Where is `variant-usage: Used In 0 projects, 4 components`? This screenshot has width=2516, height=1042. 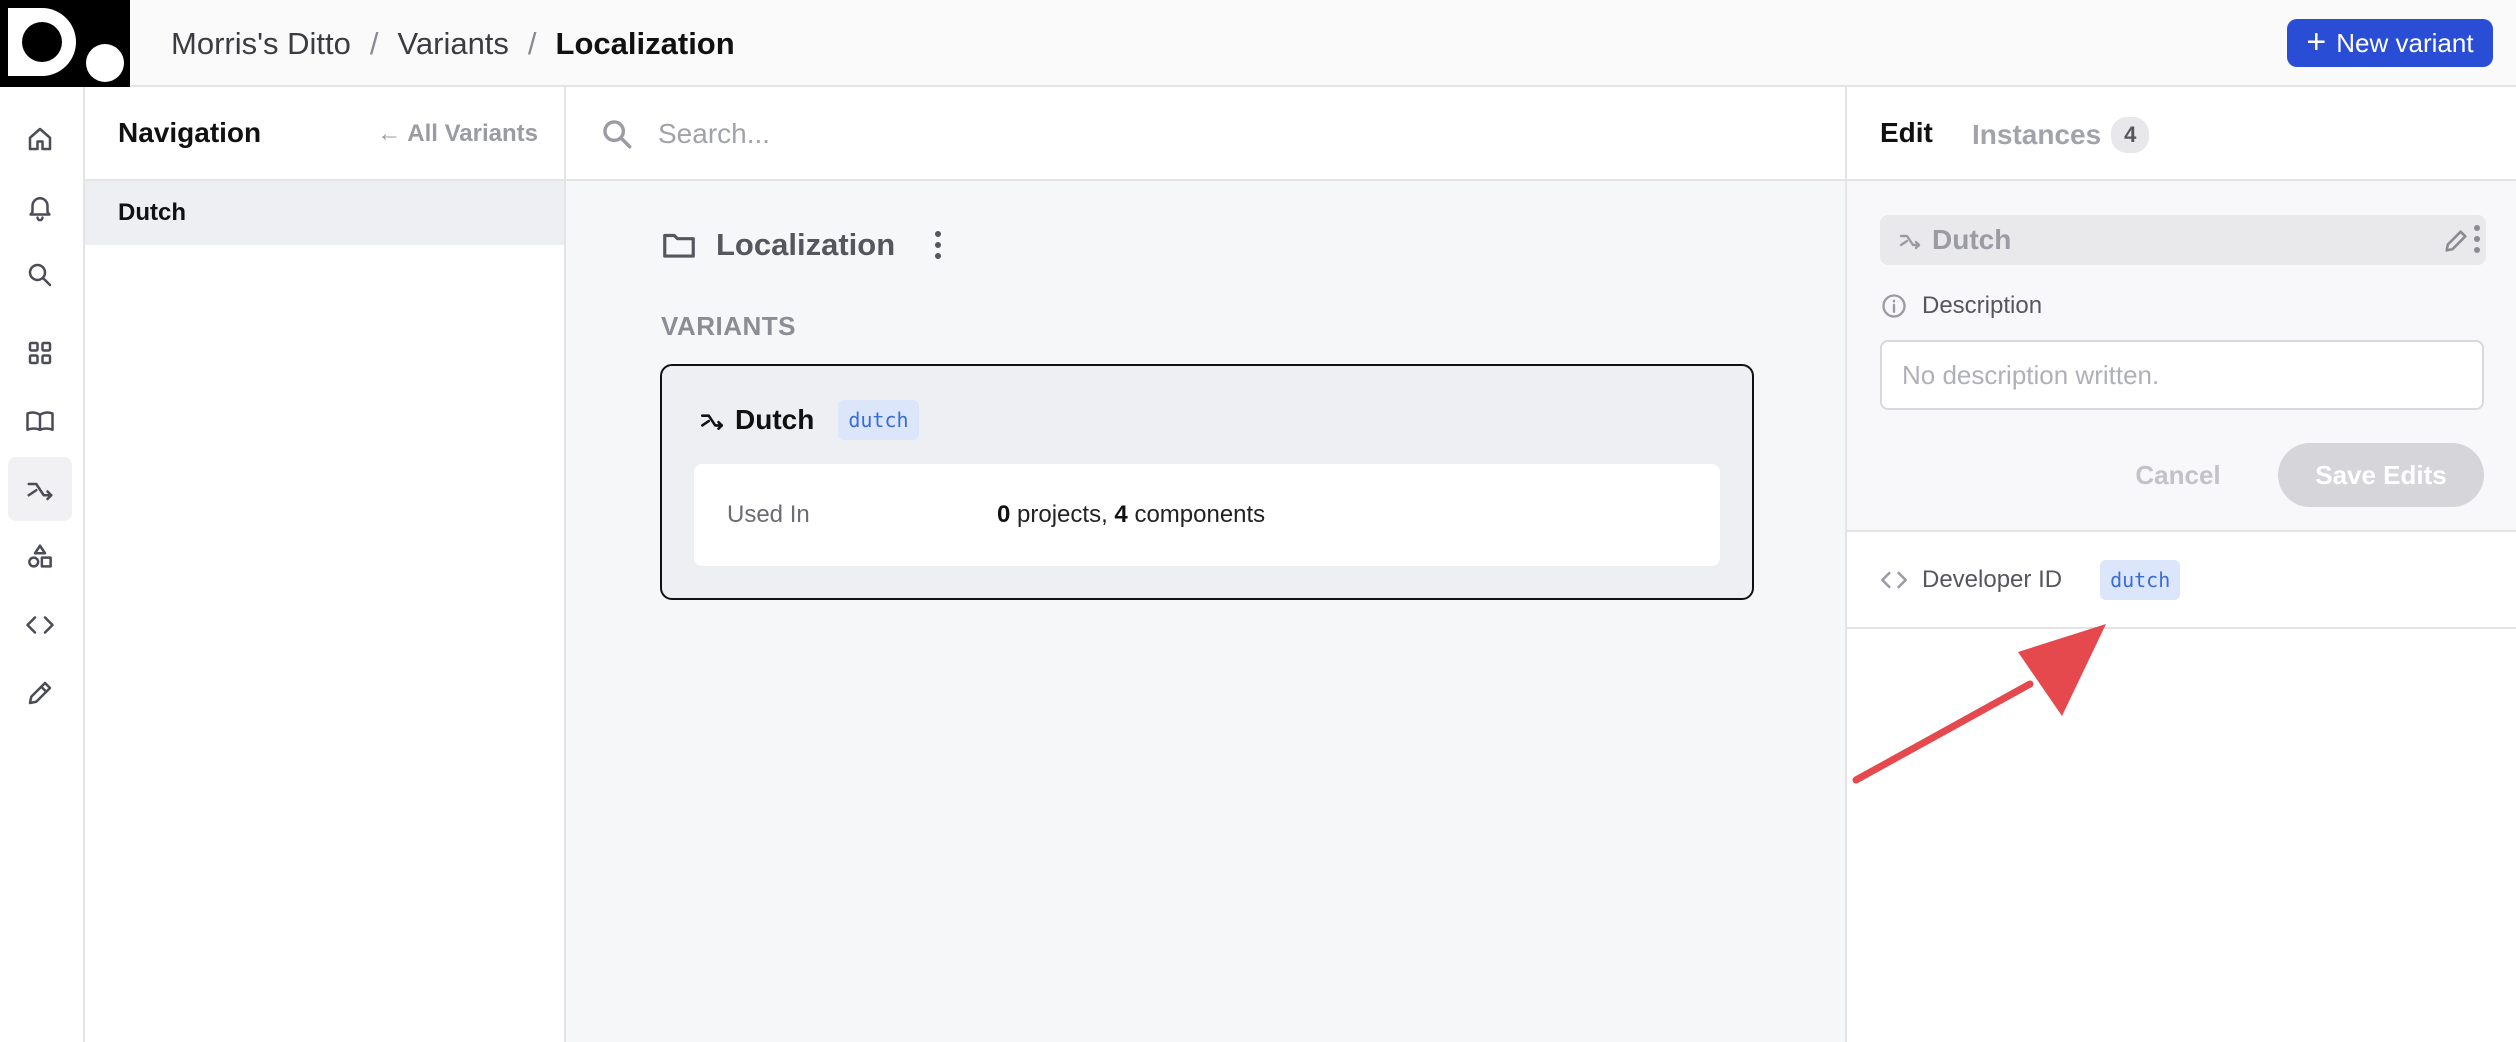
variant-usage: Used In 0 projects, 4 components is located at coordinates (1207, 515).